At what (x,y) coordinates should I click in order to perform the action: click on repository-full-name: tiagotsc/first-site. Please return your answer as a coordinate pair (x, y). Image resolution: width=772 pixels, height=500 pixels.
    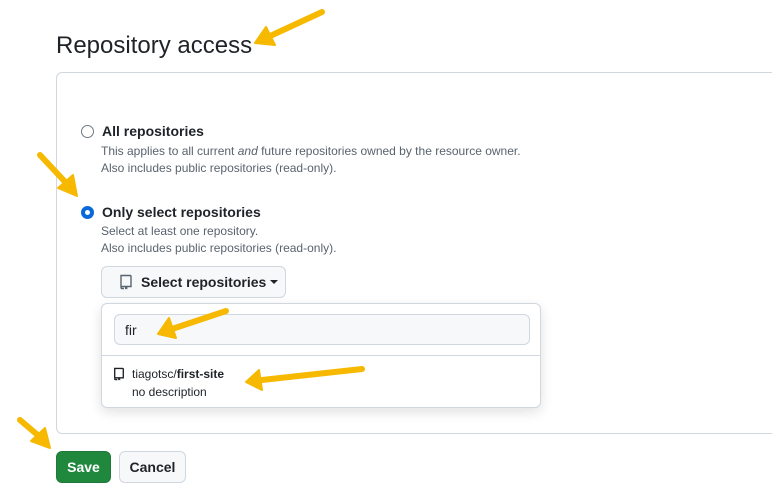
    Looking at the image, I should click on (178, 374).